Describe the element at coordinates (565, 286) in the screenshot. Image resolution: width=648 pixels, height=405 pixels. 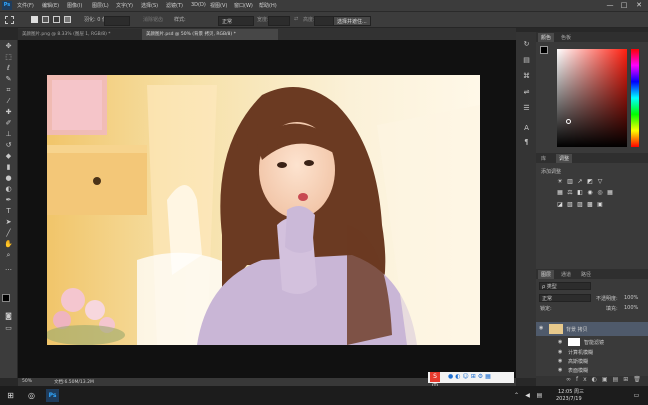
I see `layer-kind-filter: ρ 类型` at that location.